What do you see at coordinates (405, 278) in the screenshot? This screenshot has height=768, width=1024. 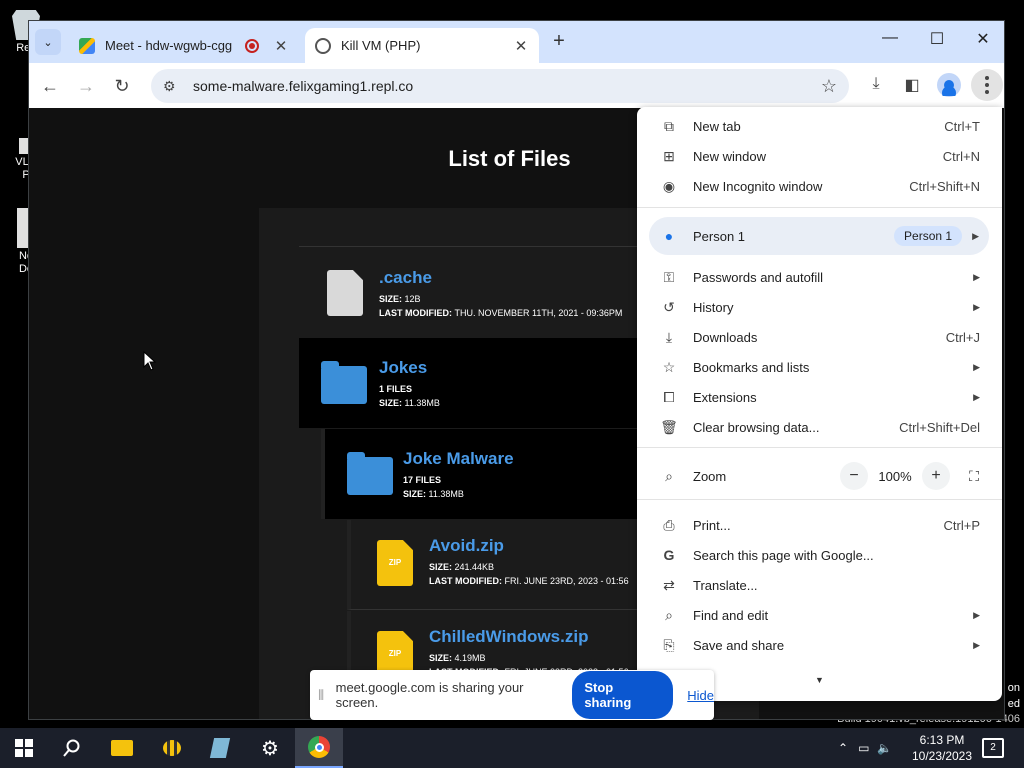 I see `file-name: .cache` at bounding box center [405, 278].